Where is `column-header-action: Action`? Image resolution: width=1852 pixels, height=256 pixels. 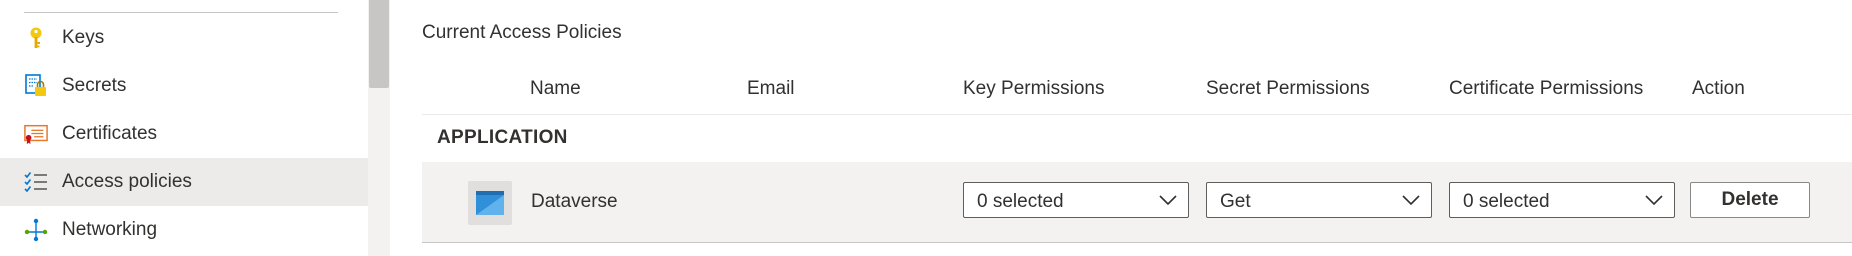
column-header-action: Action is located at coordinates (1718, 88).